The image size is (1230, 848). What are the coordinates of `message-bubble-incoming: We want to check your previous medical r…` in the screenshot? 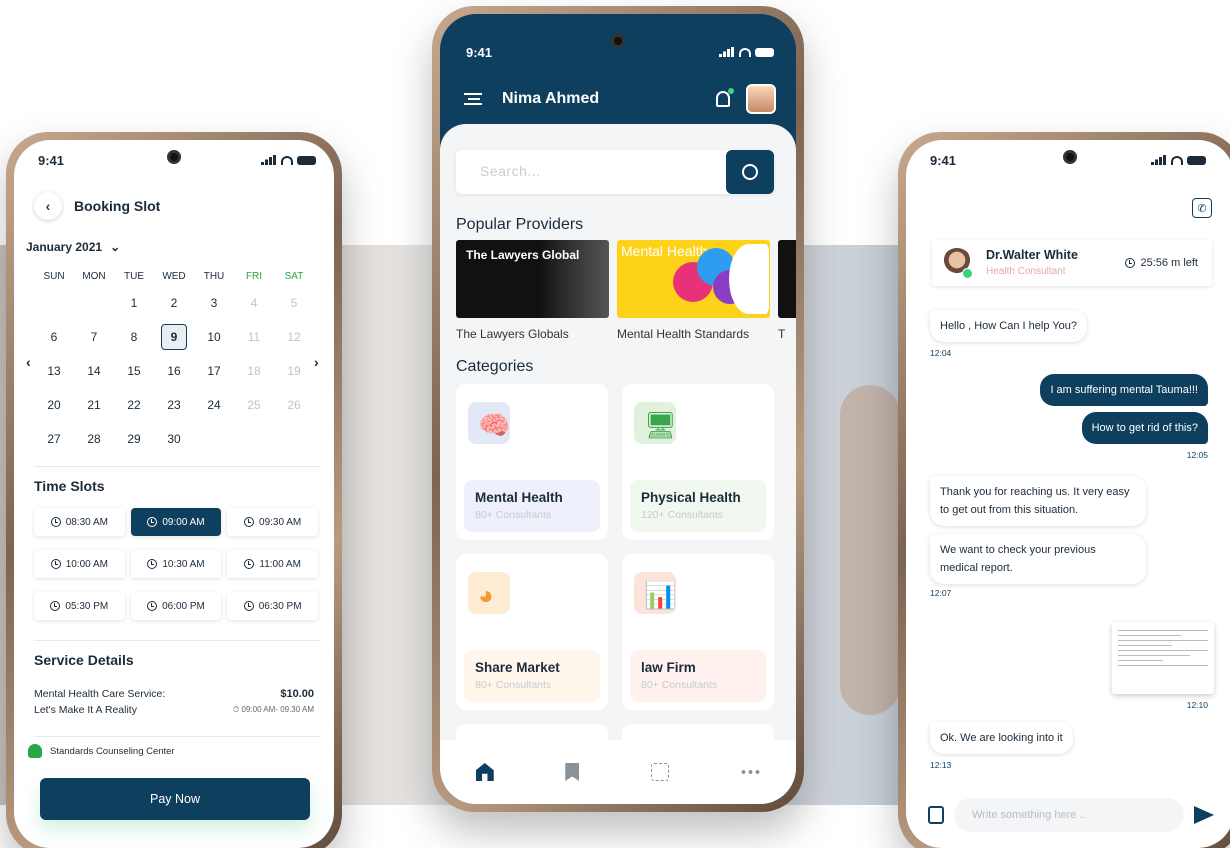 It's located at (1038, 559).